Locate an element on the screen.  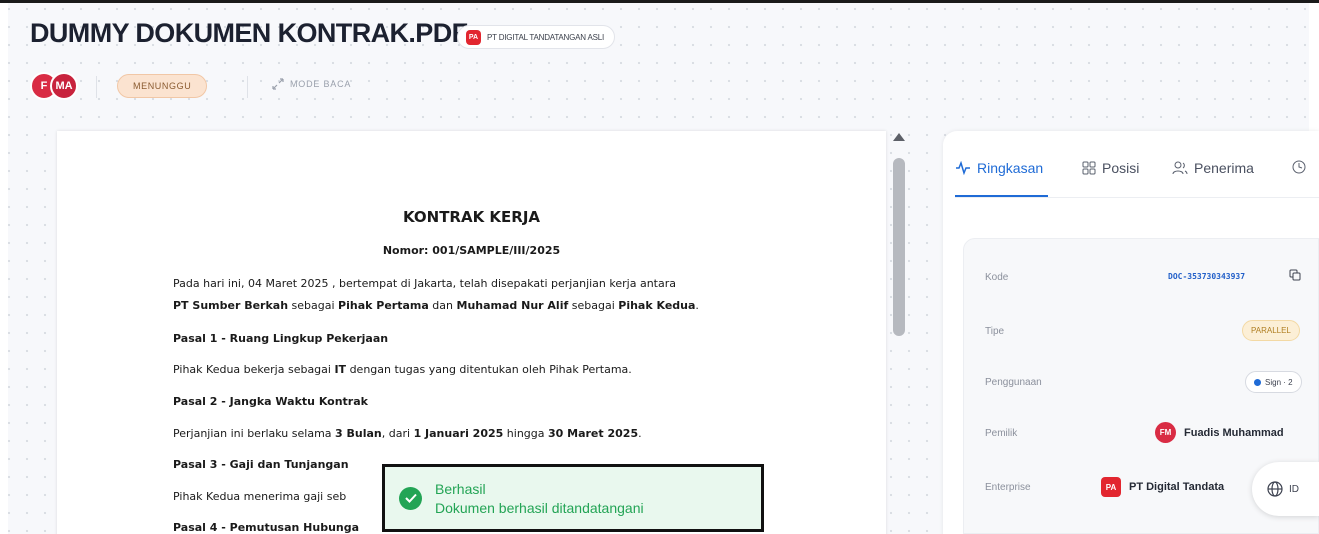
copy-icon is located at coordinates (1295, 275).